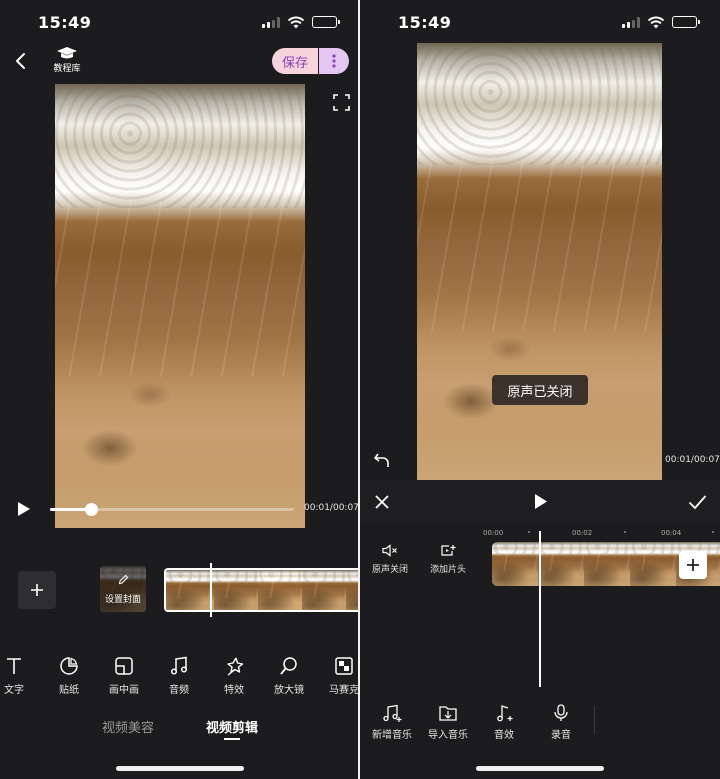  I want to click on ruler-tick-label: 00:02, so click(582, 533).